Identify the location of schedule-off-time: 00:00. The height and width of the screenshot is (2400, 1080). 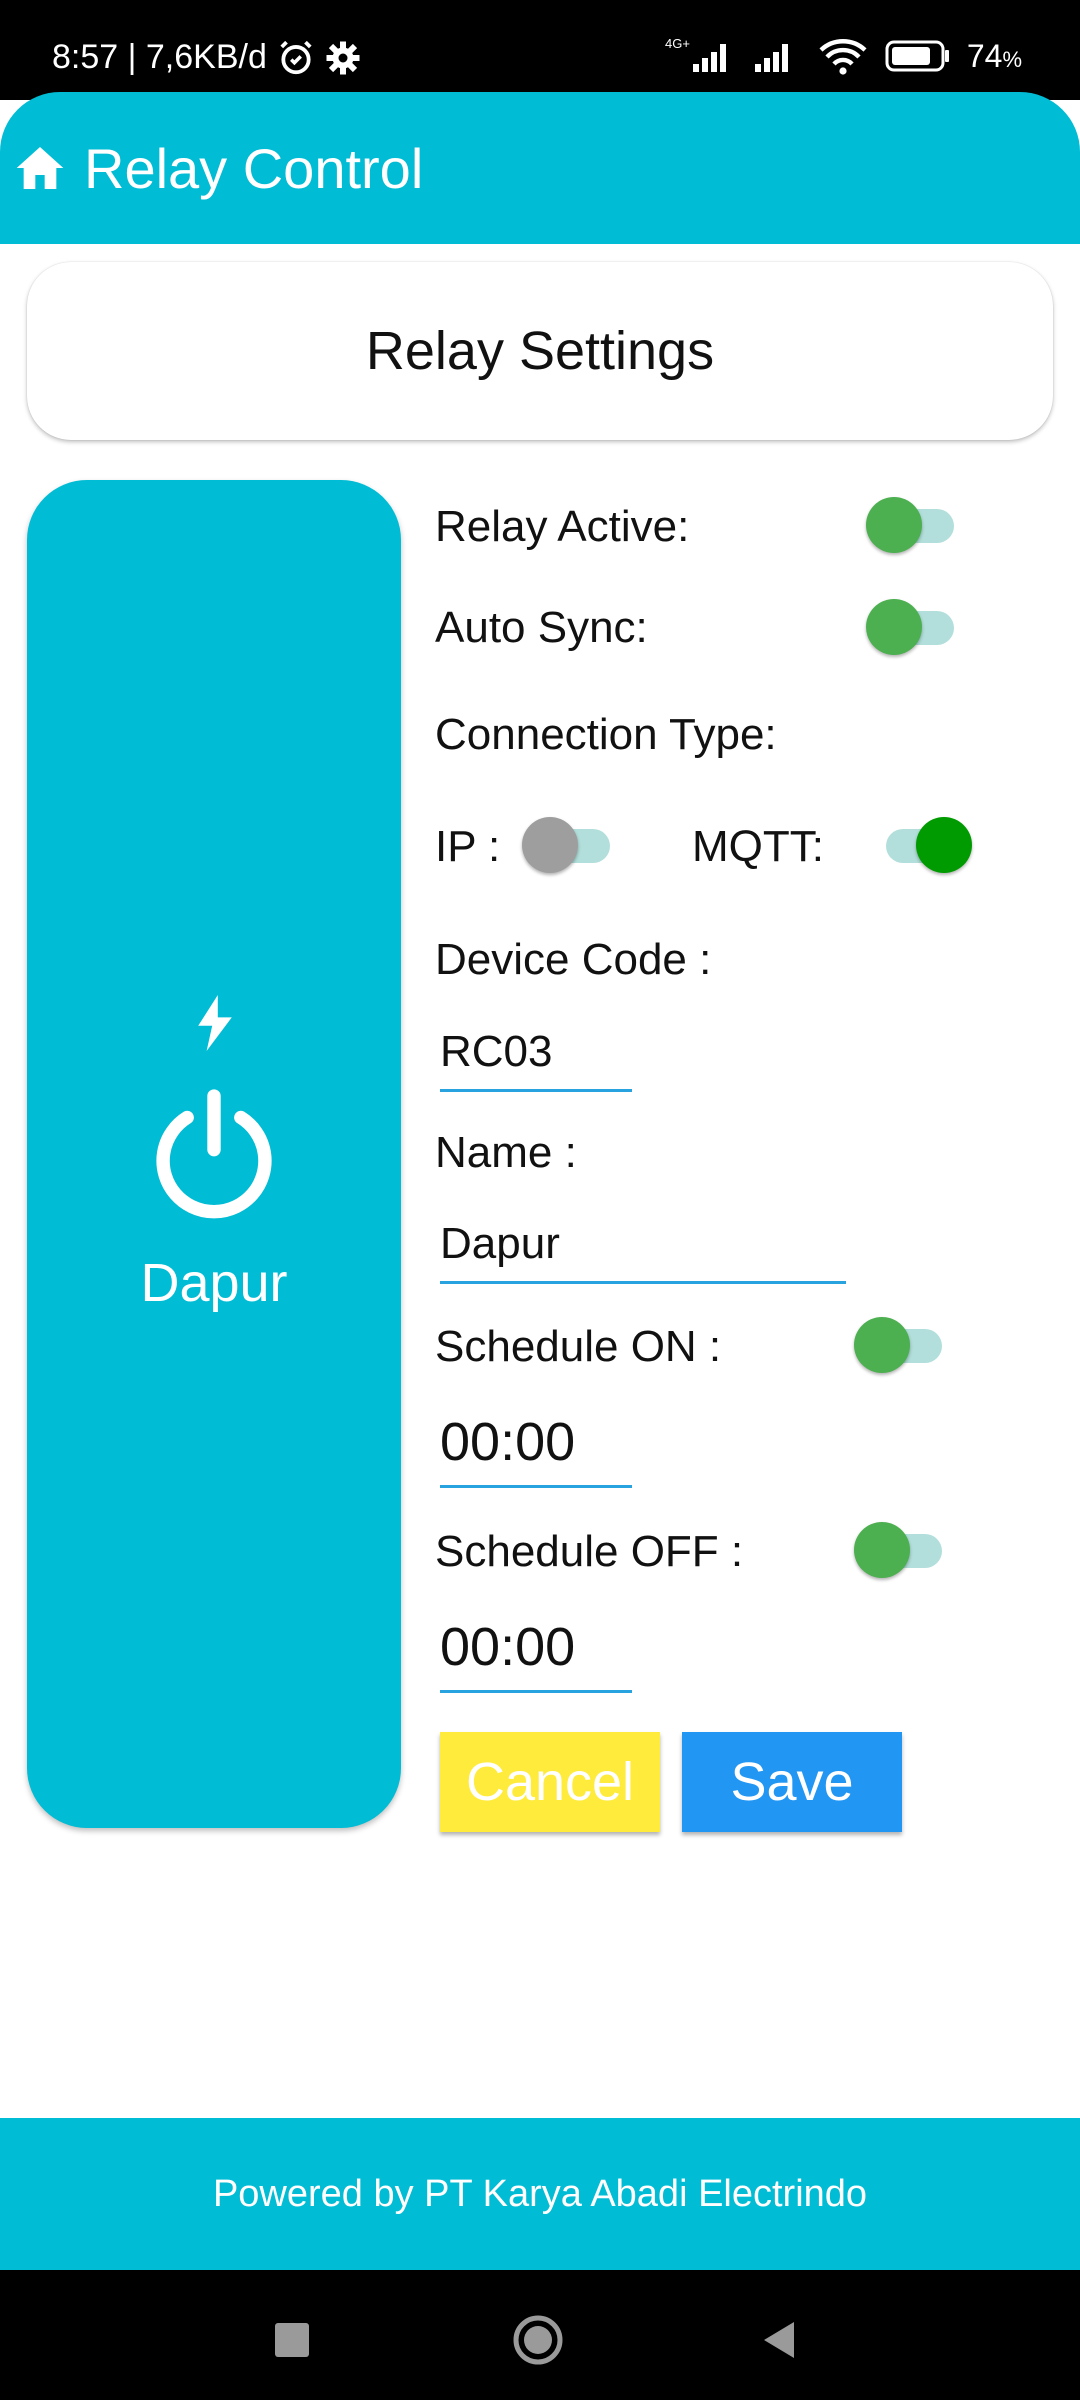
(508, 1647).